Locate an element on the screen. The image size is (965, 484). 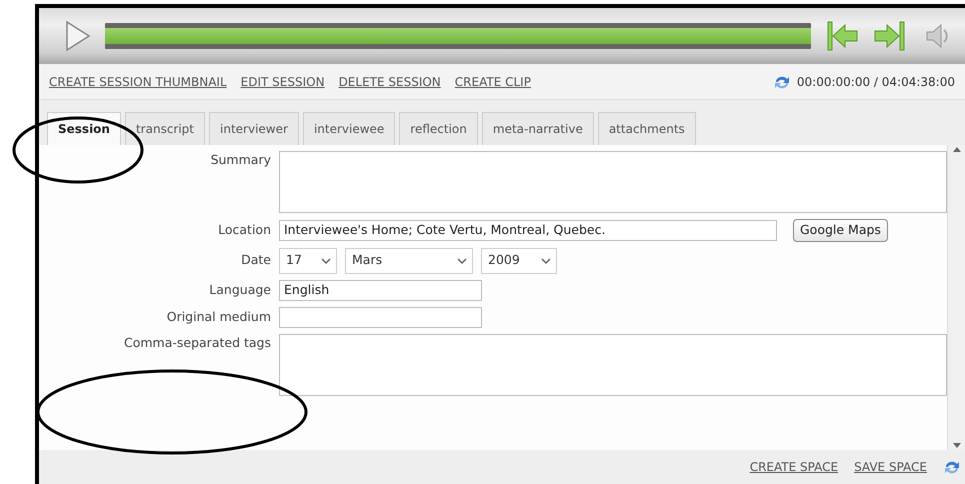
tab: interviewer is located at coordinates (254, 128).